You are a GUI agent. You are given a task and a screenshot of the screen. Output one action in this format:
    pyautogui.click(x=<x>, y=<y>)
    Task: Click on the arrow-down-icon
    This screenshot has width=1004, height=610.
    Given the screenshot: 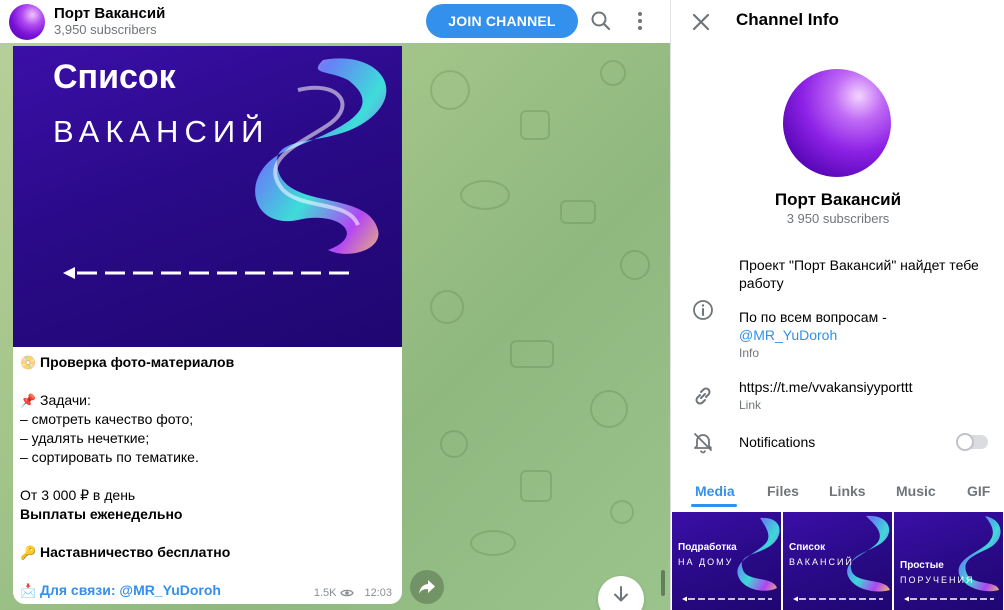 What is the action you would take?
    pyautogui.click(x=621, y=594)
    